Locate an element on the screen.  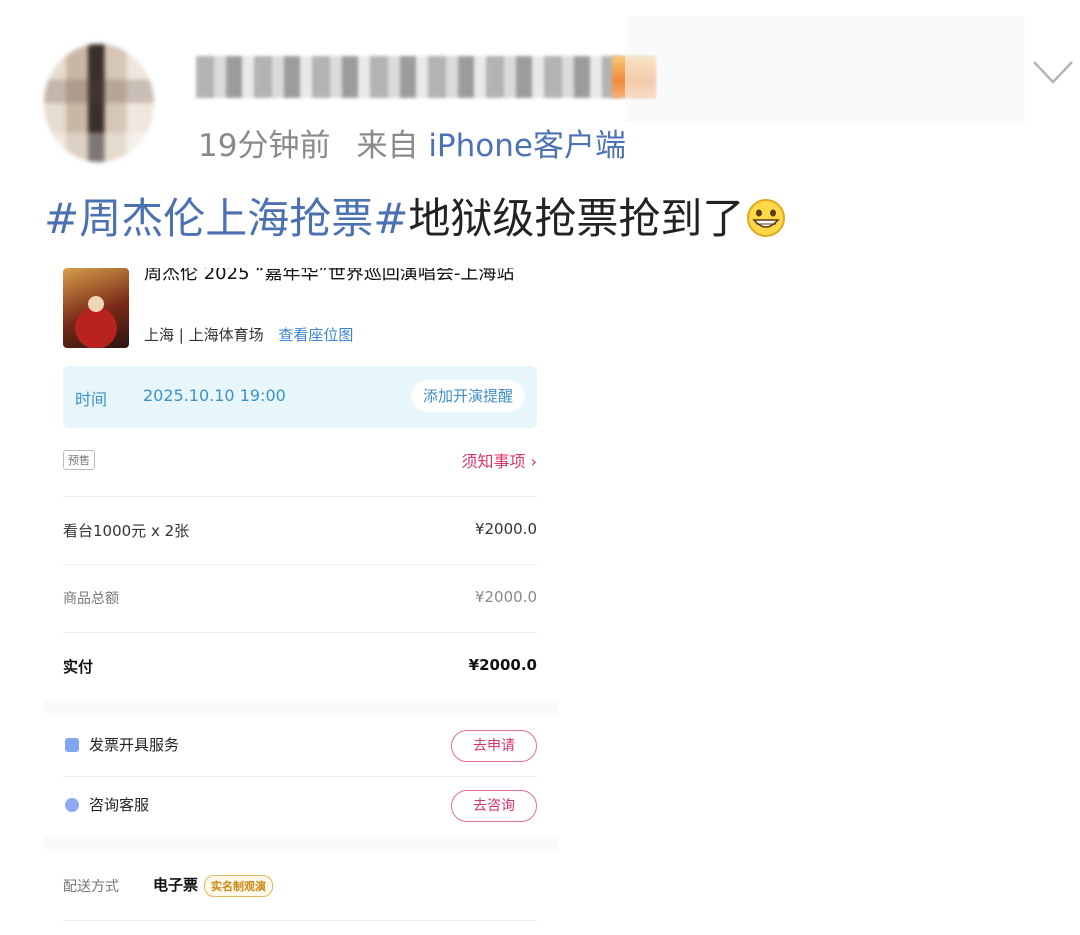
topic-link: #周杰伦上海抢票# is located at coordinates (226, 218).